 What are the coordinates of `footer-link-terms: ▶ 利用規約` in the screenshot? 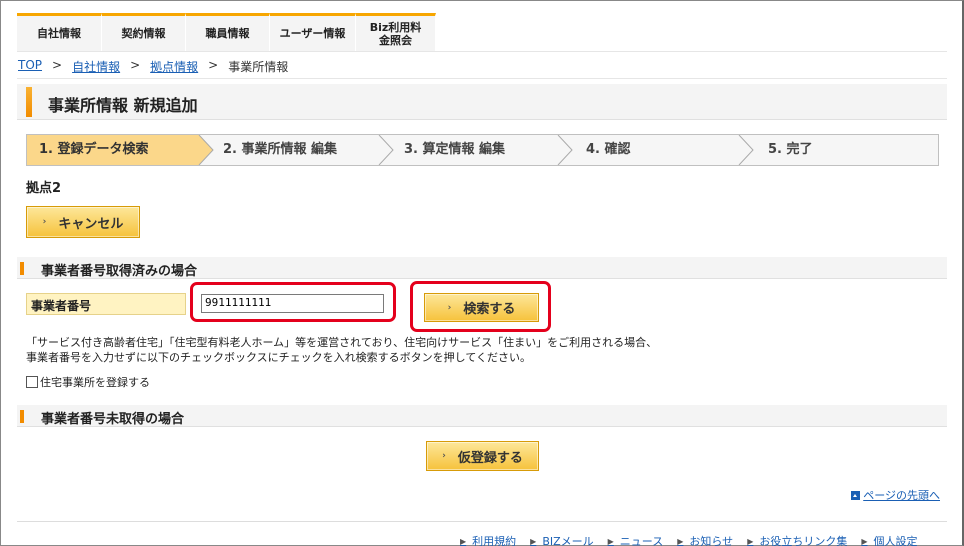 It's located at (488, 539).